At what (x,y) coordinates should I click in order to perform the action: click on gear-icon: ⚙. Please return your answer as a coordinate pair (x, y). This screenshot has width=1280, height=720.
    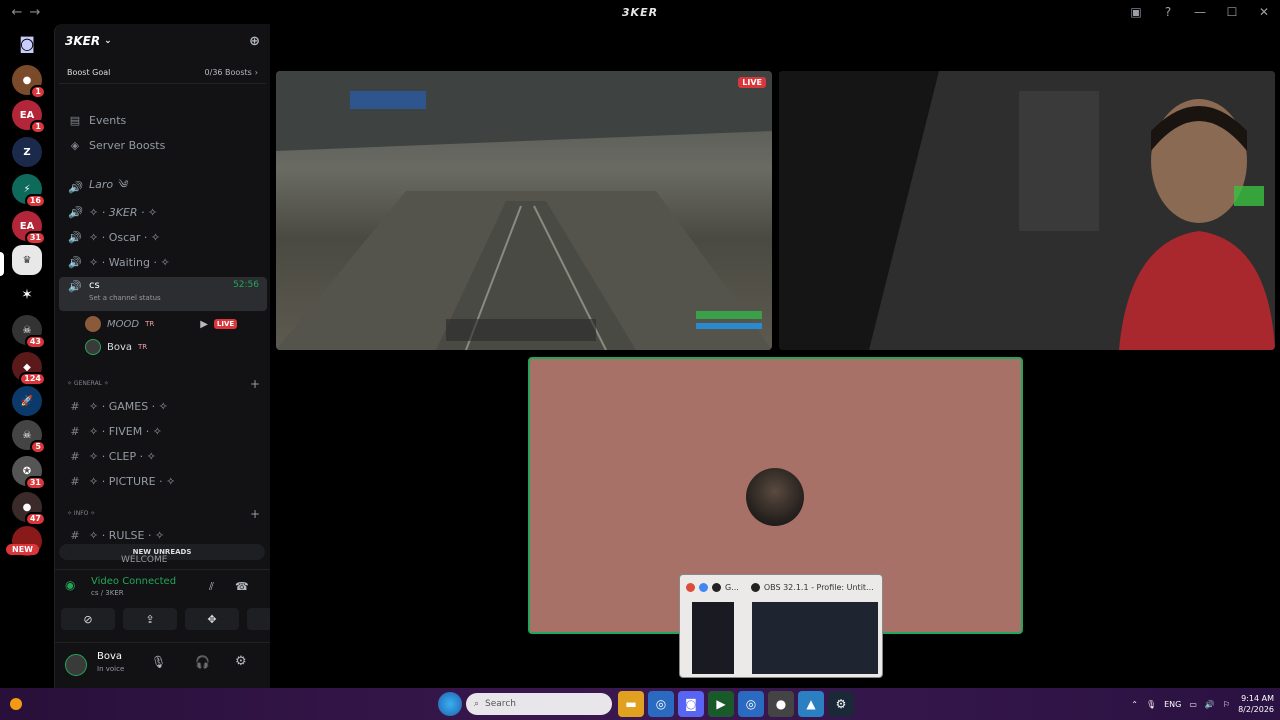
    Looking at the image, I should click on (241, 661).